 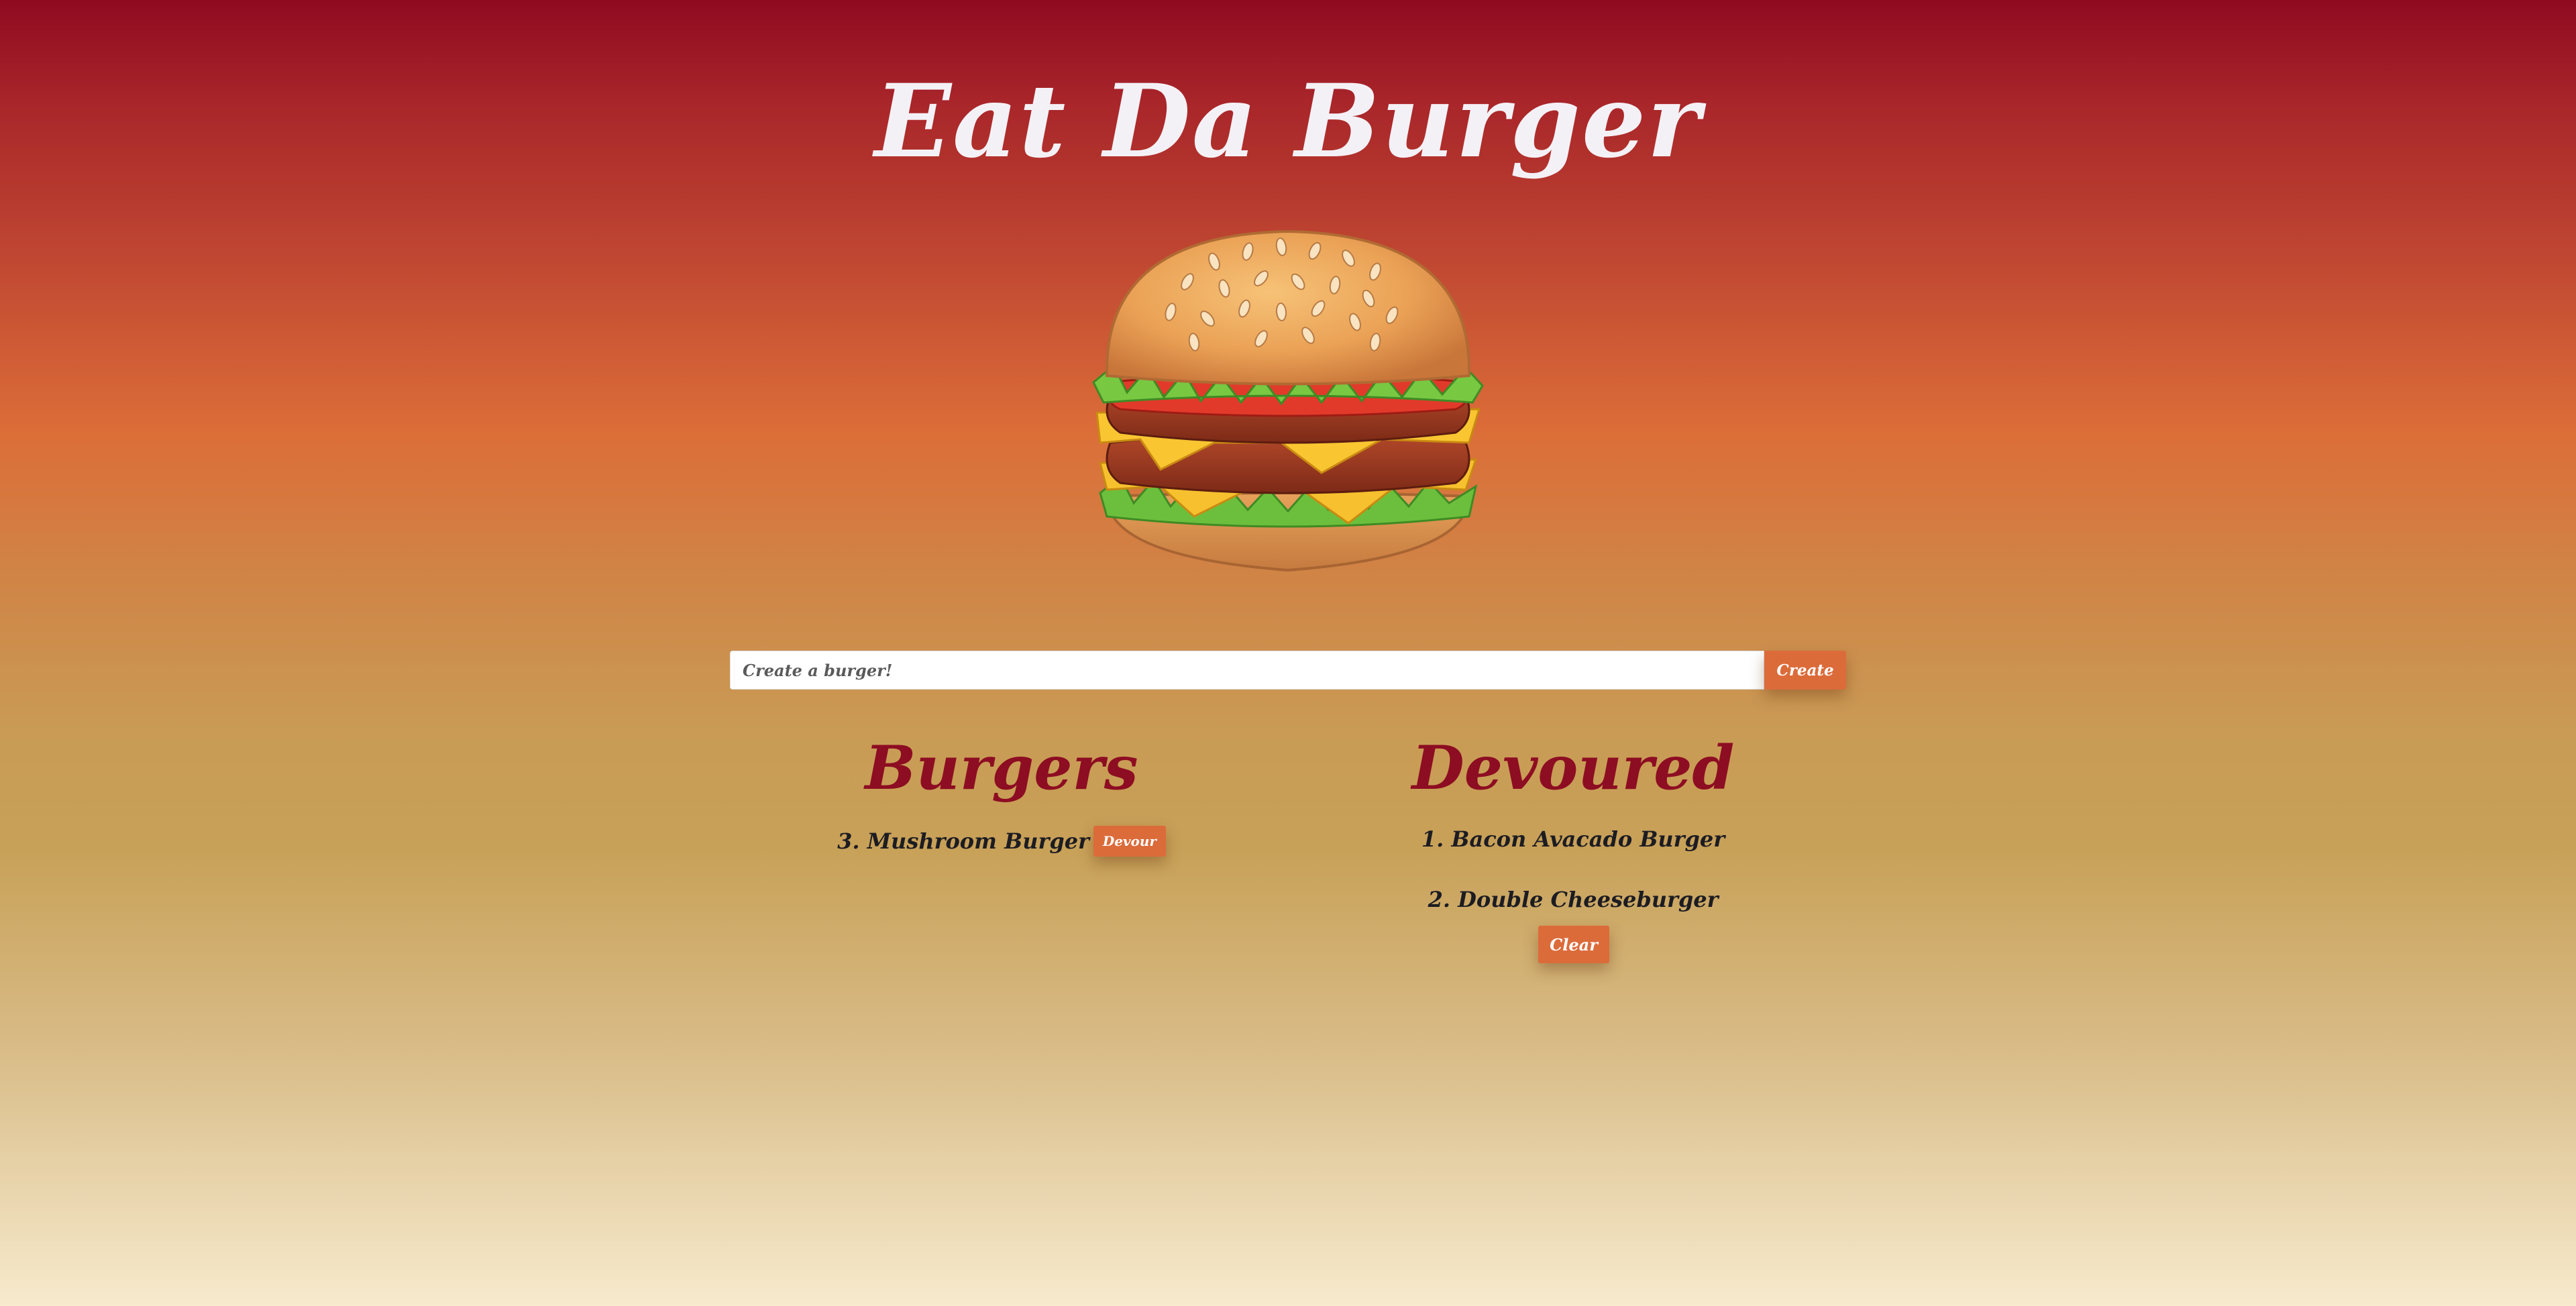 I want to click on create-burger-form: Create, so click(x=1288, y=670).